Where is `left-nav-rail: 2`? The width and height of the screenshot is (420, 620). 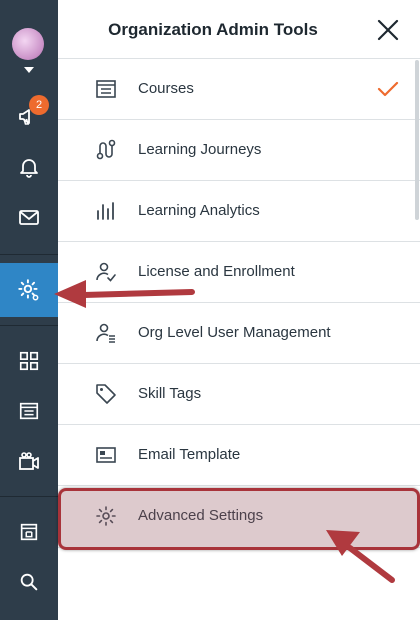 left-nav-rail: 2 is located at coordinates (29, 310).